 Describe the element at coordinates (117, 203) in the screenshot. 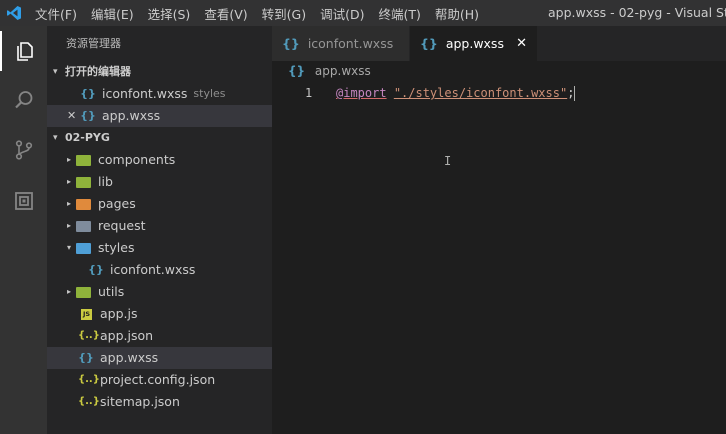

I see `tree-item-label: pages` at that location.